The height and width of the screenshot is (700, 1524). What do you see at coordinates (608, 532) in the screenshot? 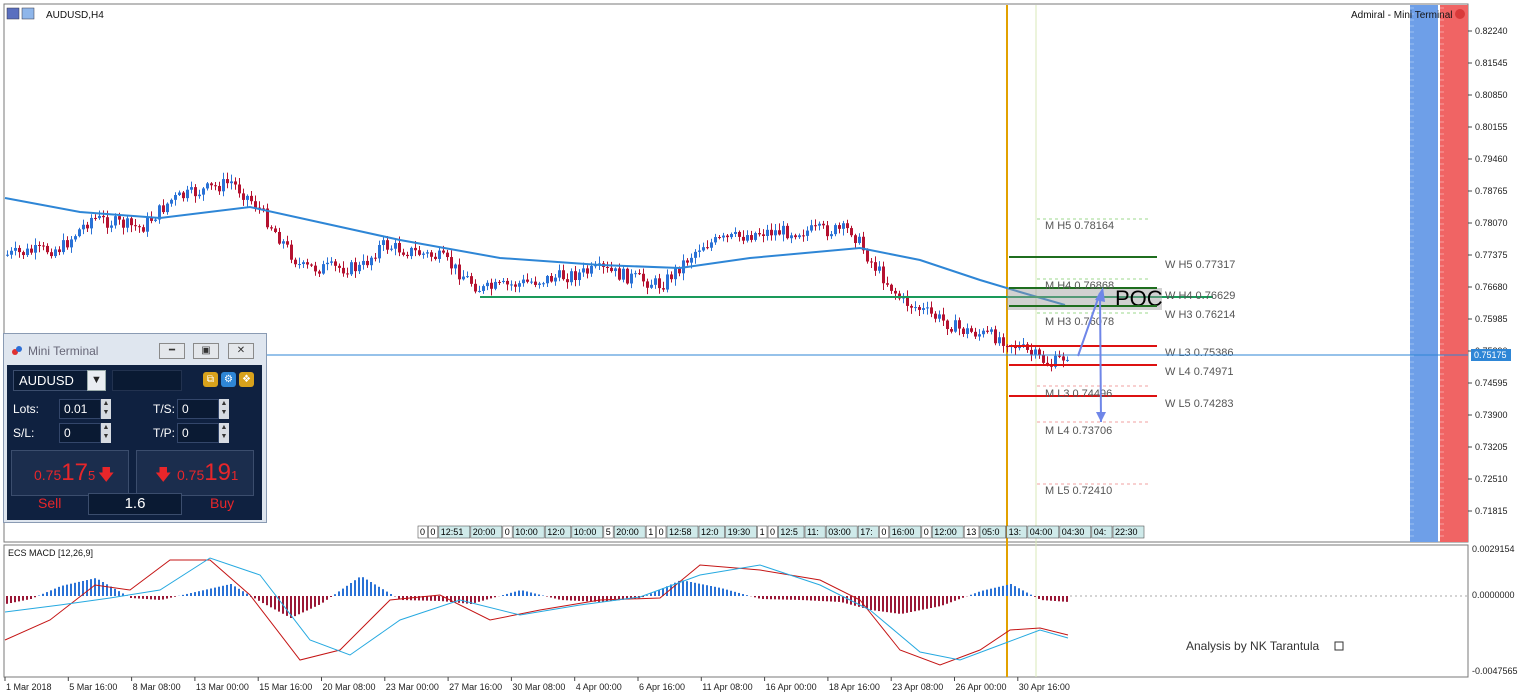
I see `time-label: 5` at bounding box center [608, 532].